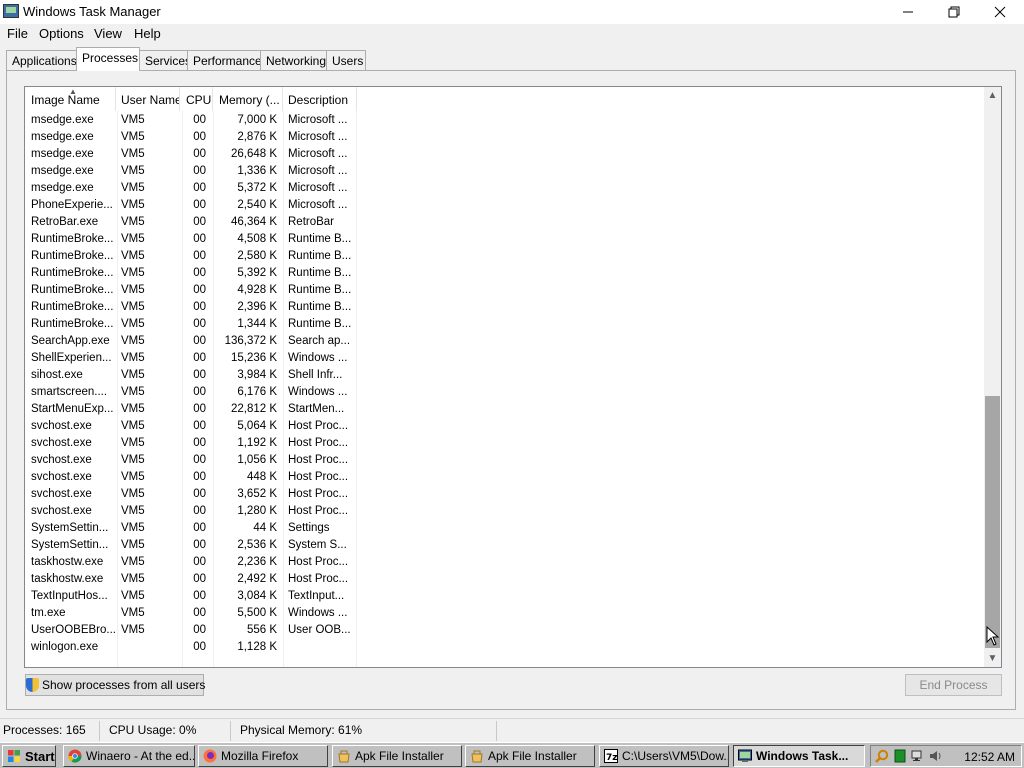 The height and width of the screenshot is (768, 1024). Describe the element at coordinates (108, 59) in the screenshot. I see `tab-processes: Processes` at that location.